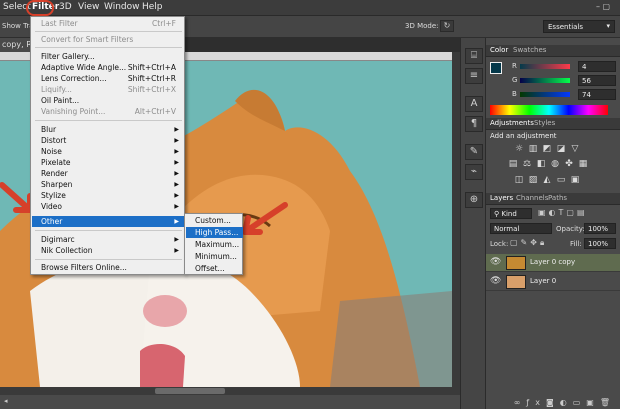  I want to click on menu-item-digimarc: Digimarc, so click(58, 239).